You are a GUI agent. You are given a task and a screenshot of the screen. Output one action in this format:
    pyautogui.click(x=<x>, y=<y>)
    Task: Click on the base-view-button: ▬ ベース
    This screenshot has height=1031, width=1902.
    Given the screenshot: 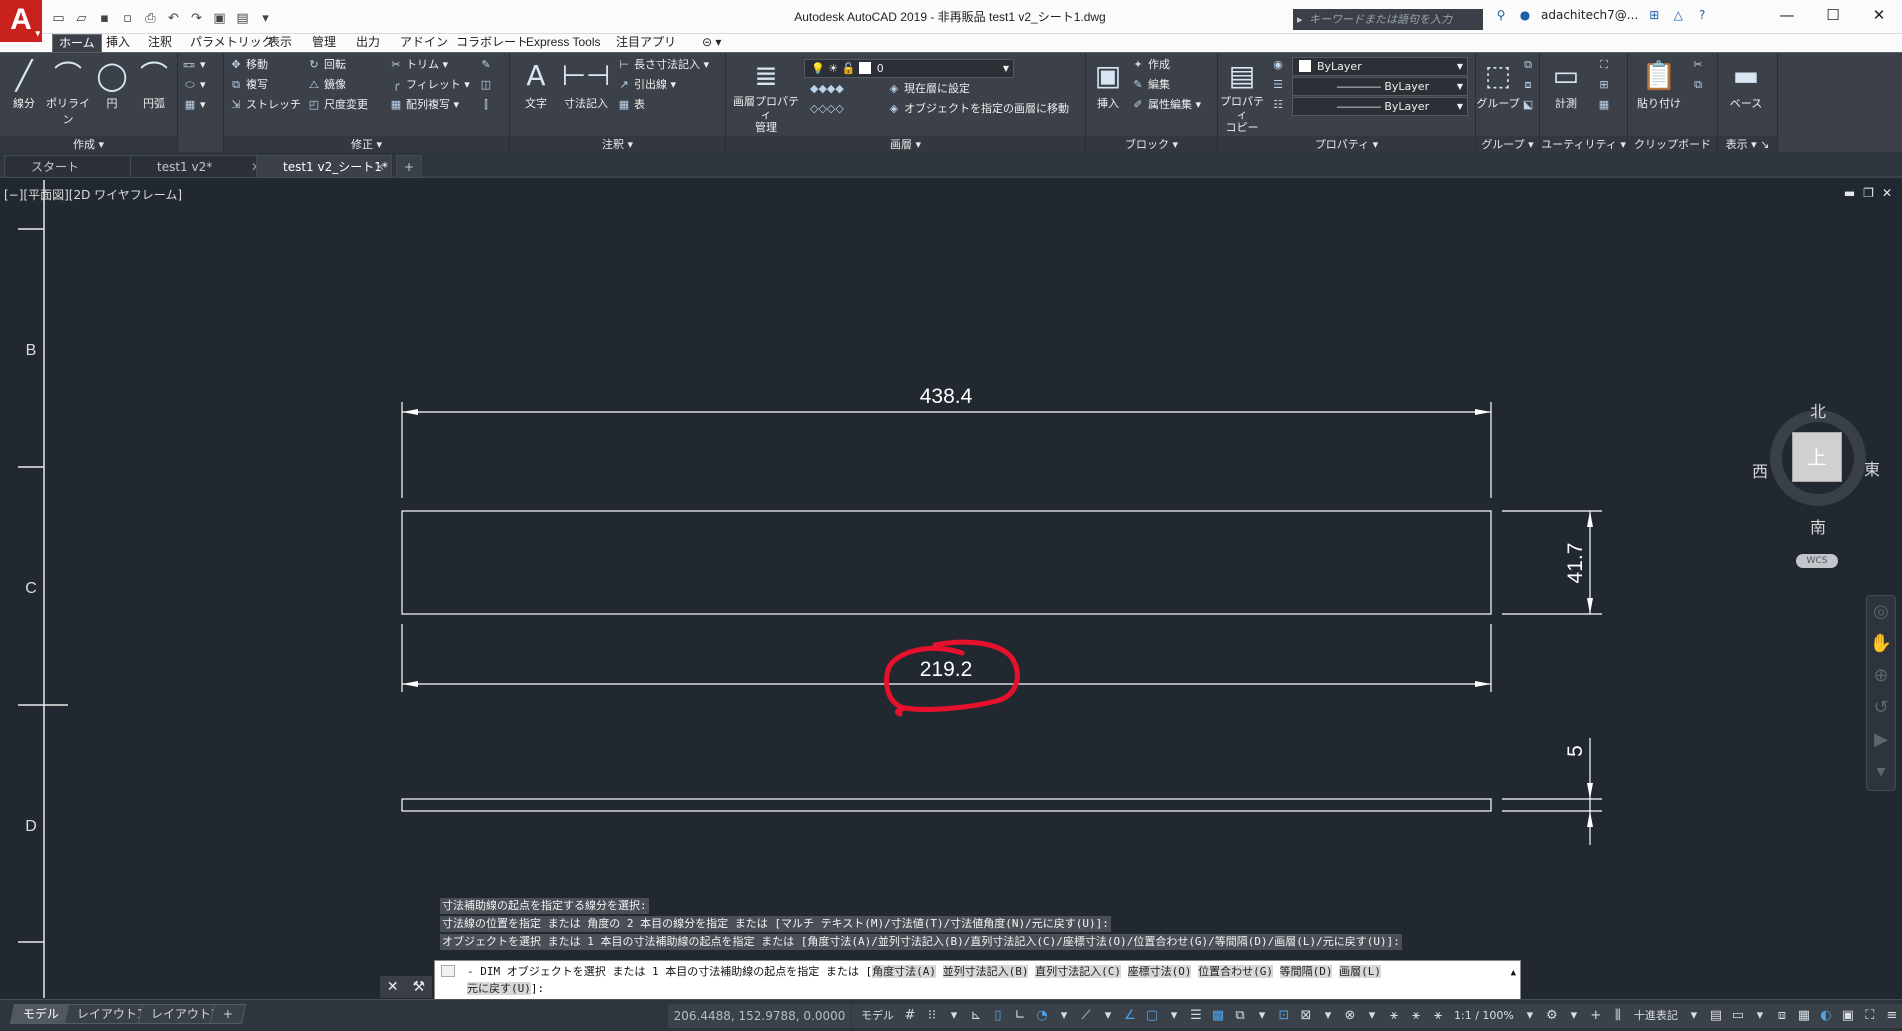 What is the action you would take?
    pyautogui.click(x=1746, y=84)
    